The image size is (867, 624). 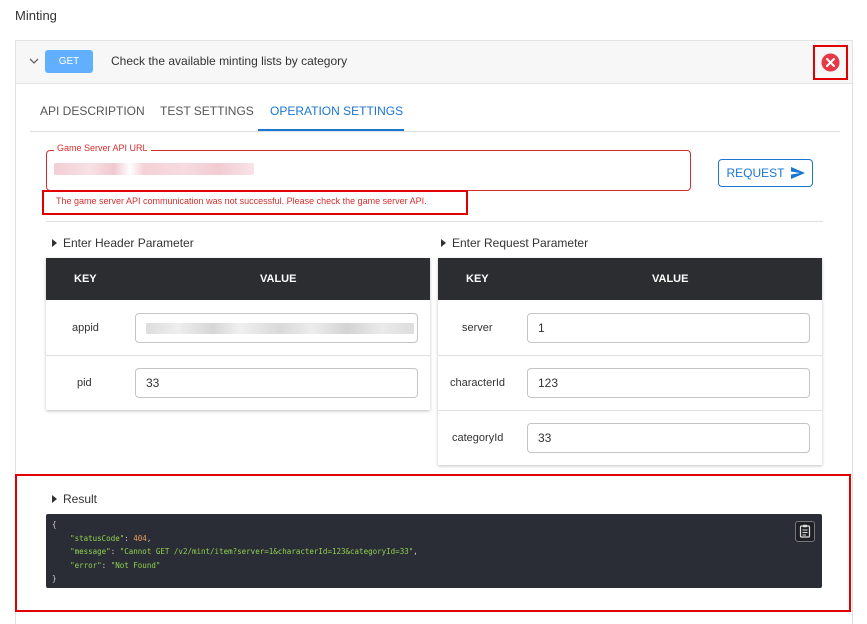 I want to click on request-button-label: REQUEST, so click(x=755, y=173).